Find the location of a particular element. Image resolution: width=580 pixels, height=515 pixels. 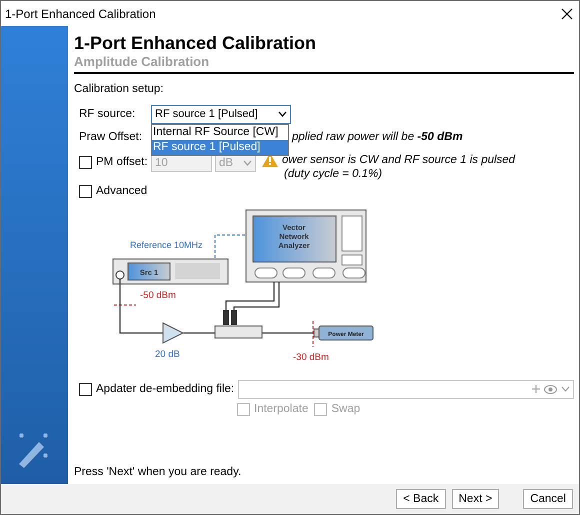

field-label: RF source: is located at coordinates (107, 114).